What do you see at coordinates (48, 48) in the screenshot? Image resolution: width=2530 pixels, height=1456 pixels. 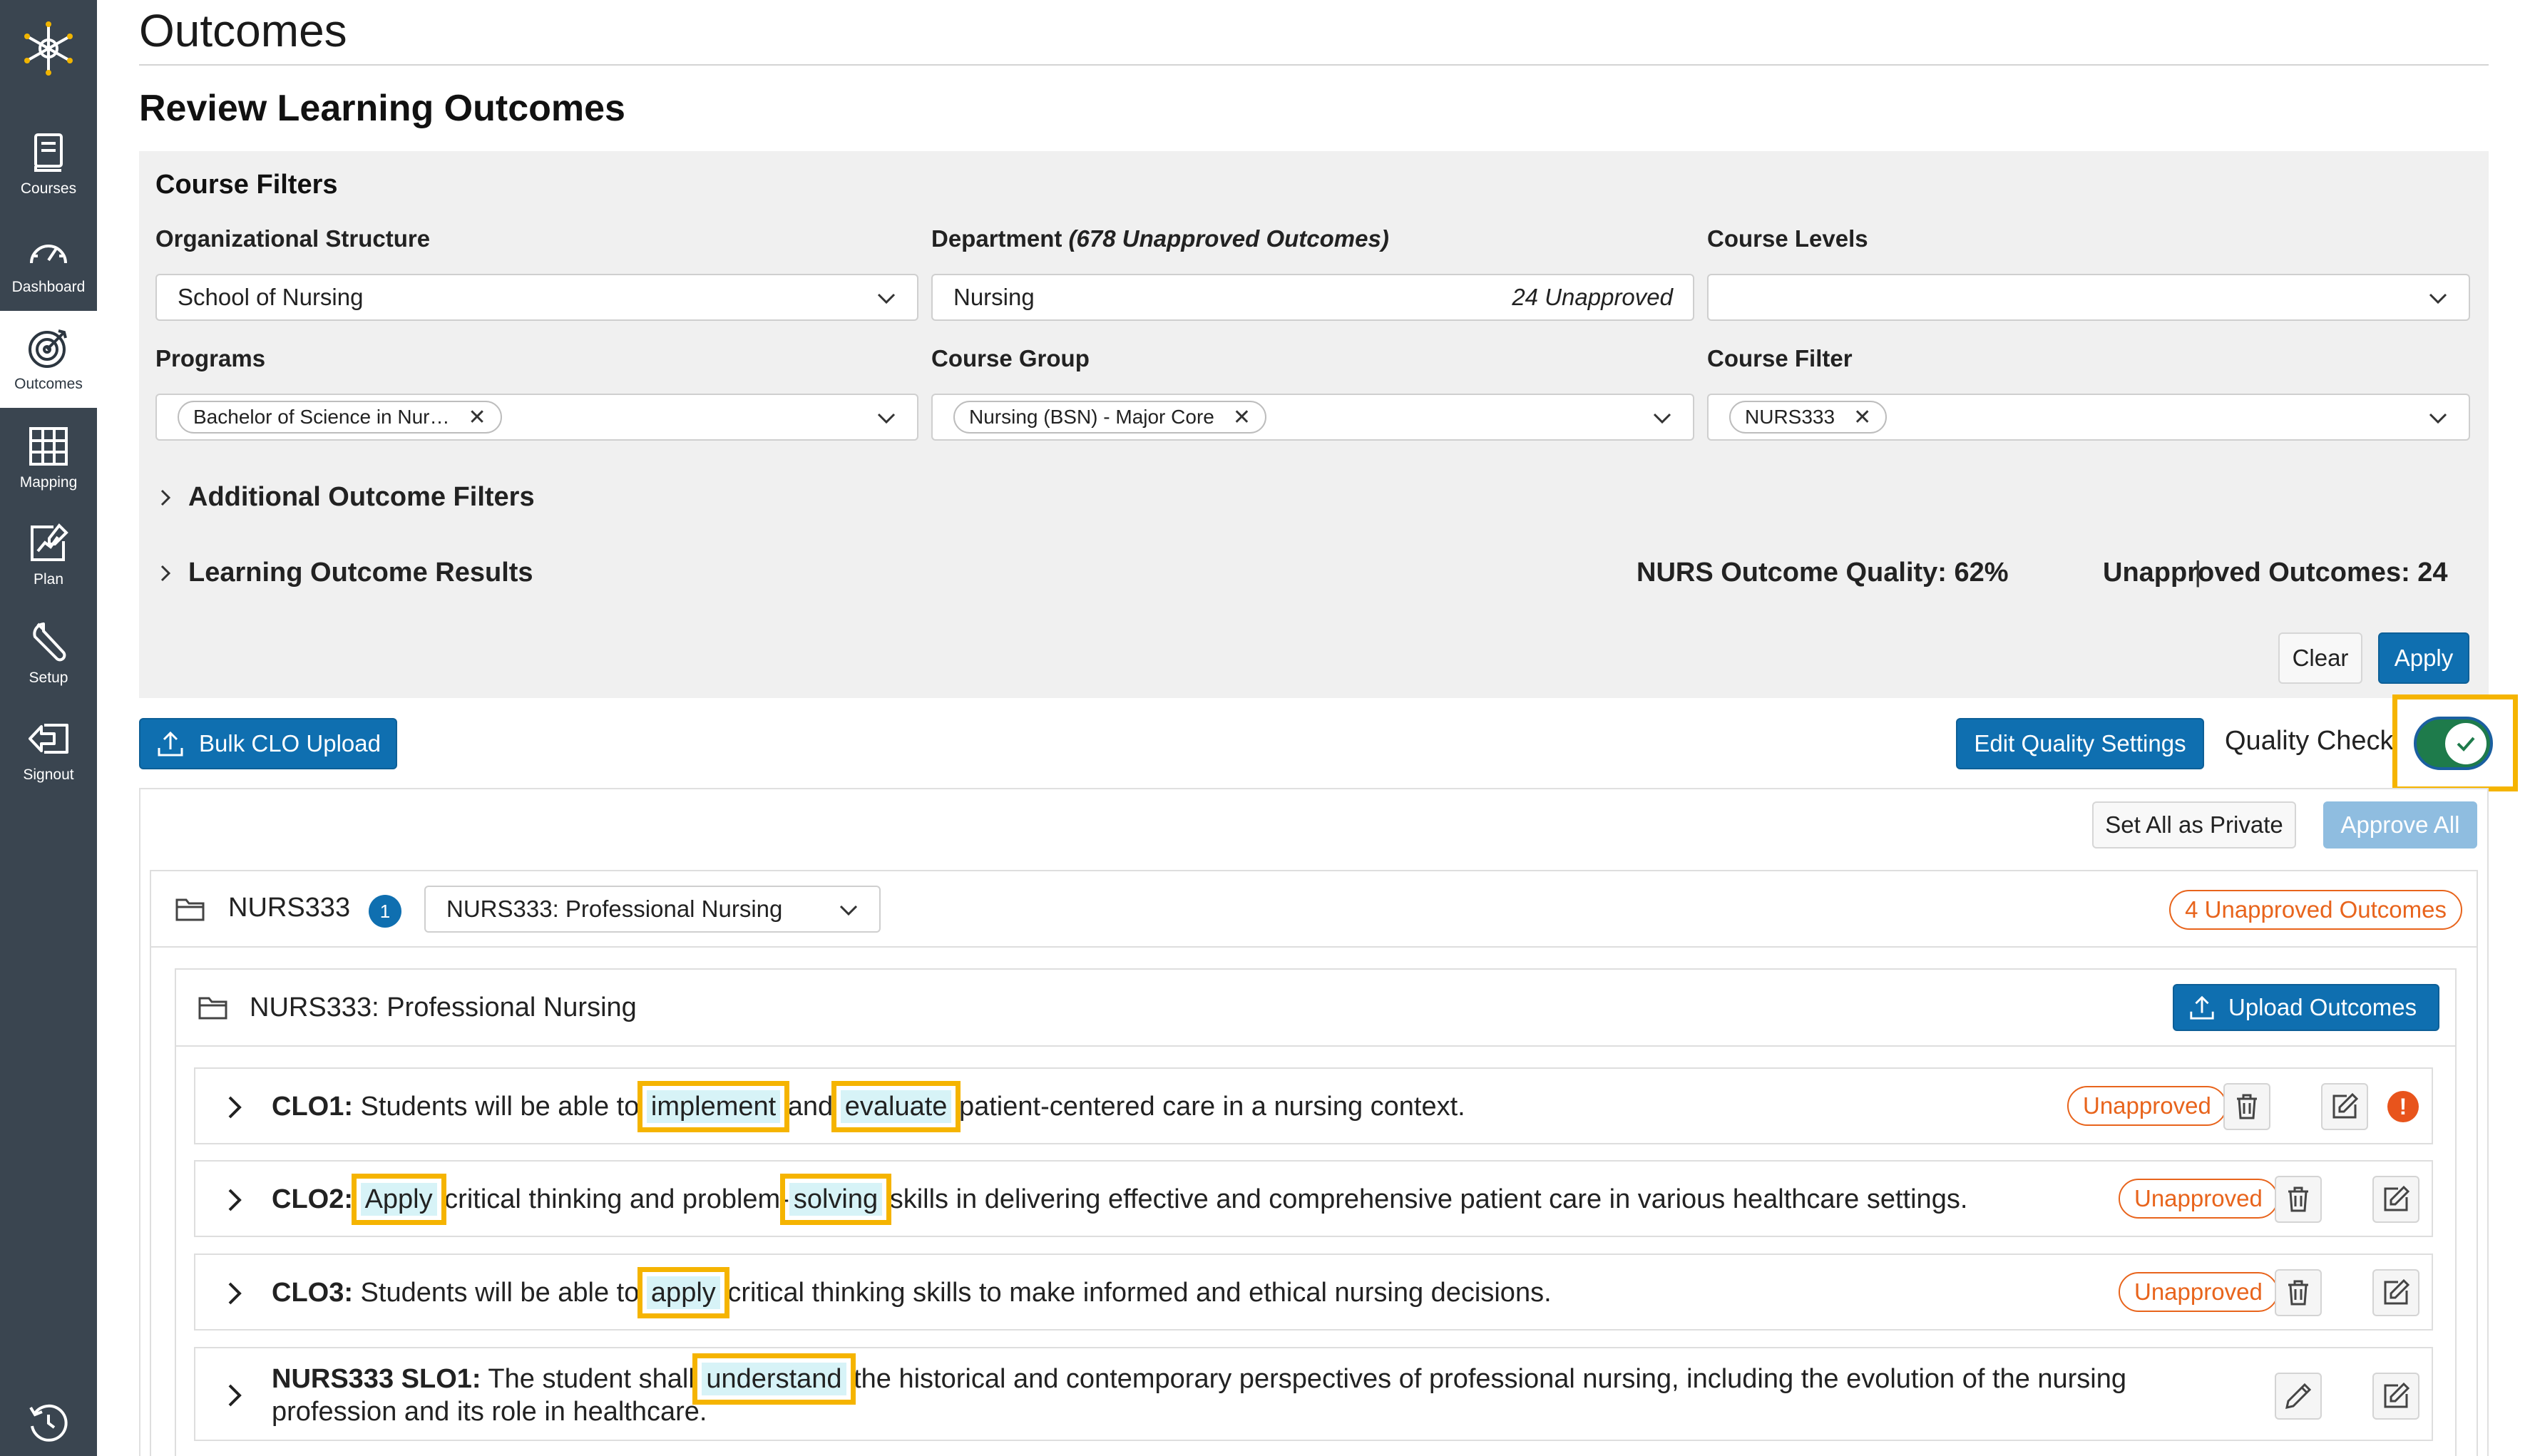 I see `snowflake-logo` at bounding box center [48, 48].